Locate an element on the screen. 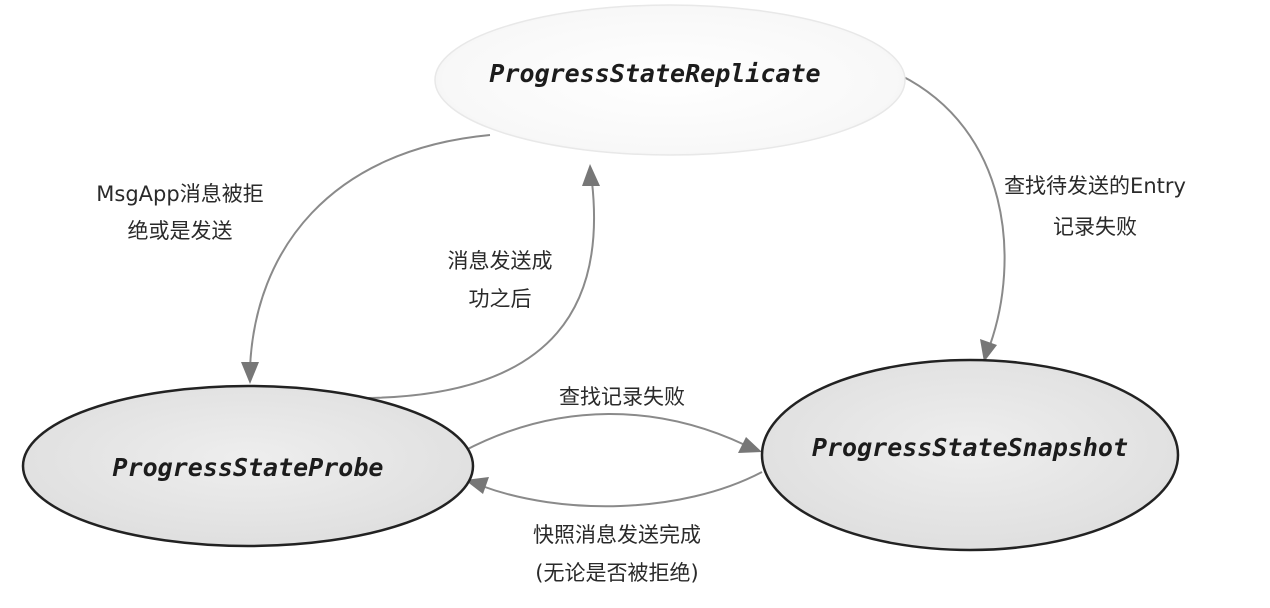 This screenshot has height=608, width=1270. state-label-probe: ProgressStateProbe is located at coordinates (248, 467).